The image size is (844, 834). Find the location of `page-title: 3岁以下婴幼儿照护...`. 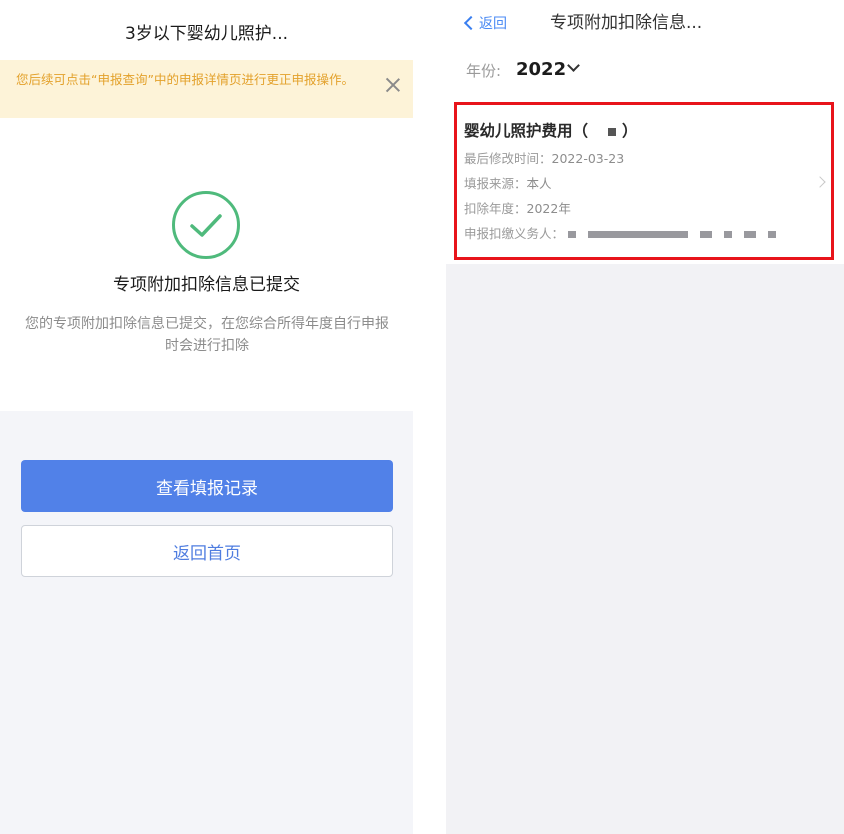

page-title: 3岁以下婴幼儿照护... is located at coordinates (206, 34).